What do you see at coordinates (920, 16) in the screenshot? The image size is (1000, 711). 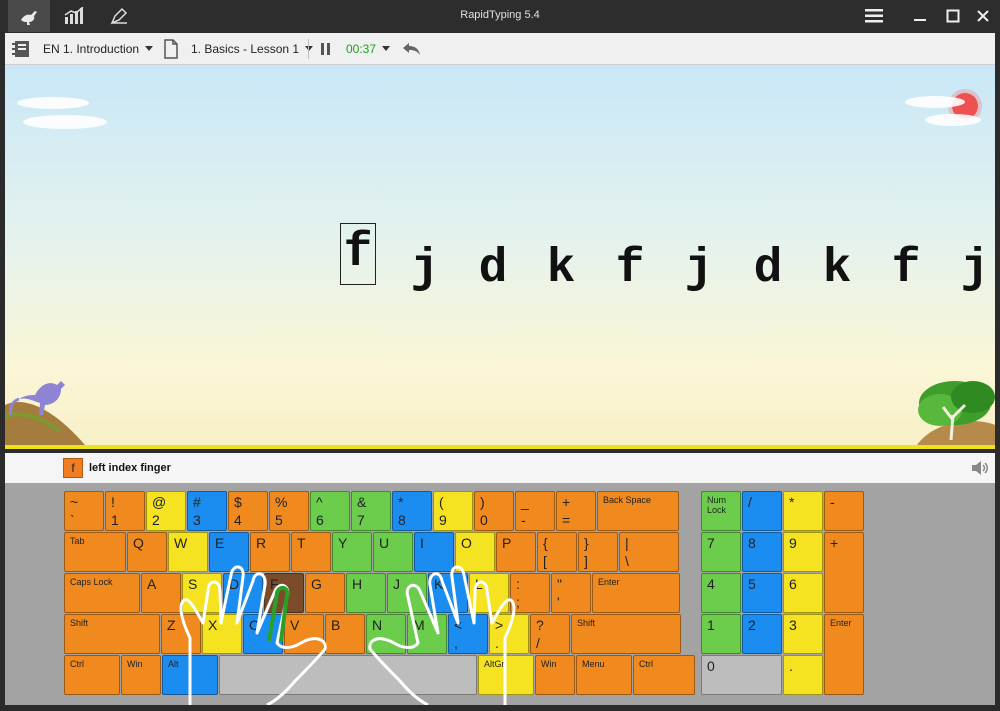 I see `minimize-button` at bounding box center [920, 16].